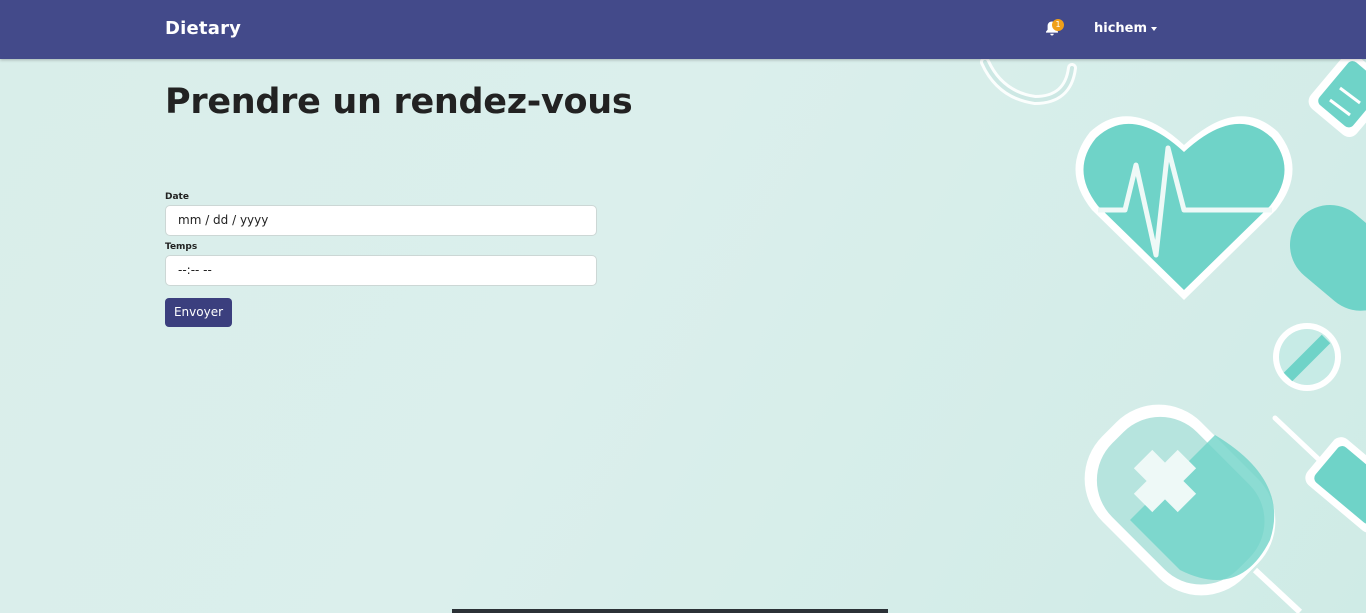 The width and height of the screenshot is (1366, 613). What do you see at coordinates (1184, 208) in the screenshot?
I see `heart-icon` at bounding box center [1184, 208].